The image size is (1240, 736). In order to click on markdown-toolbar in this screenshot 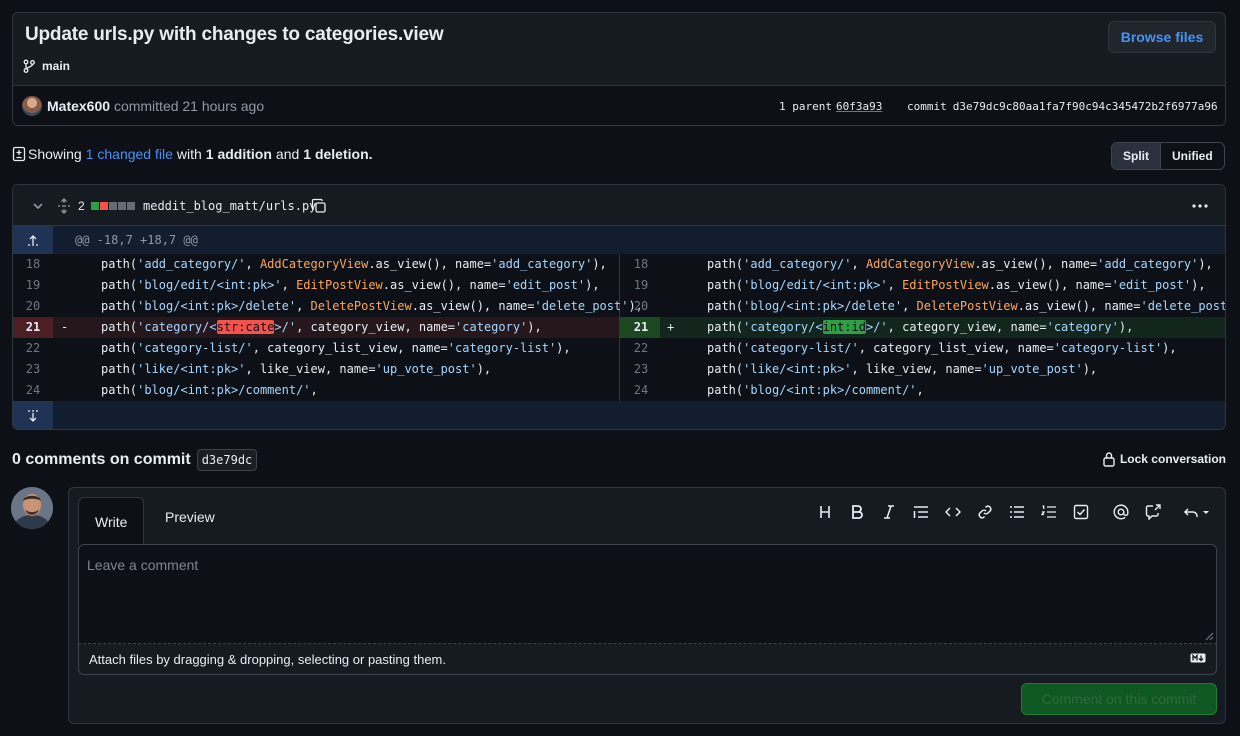, I will do `click(1013, 512)`.